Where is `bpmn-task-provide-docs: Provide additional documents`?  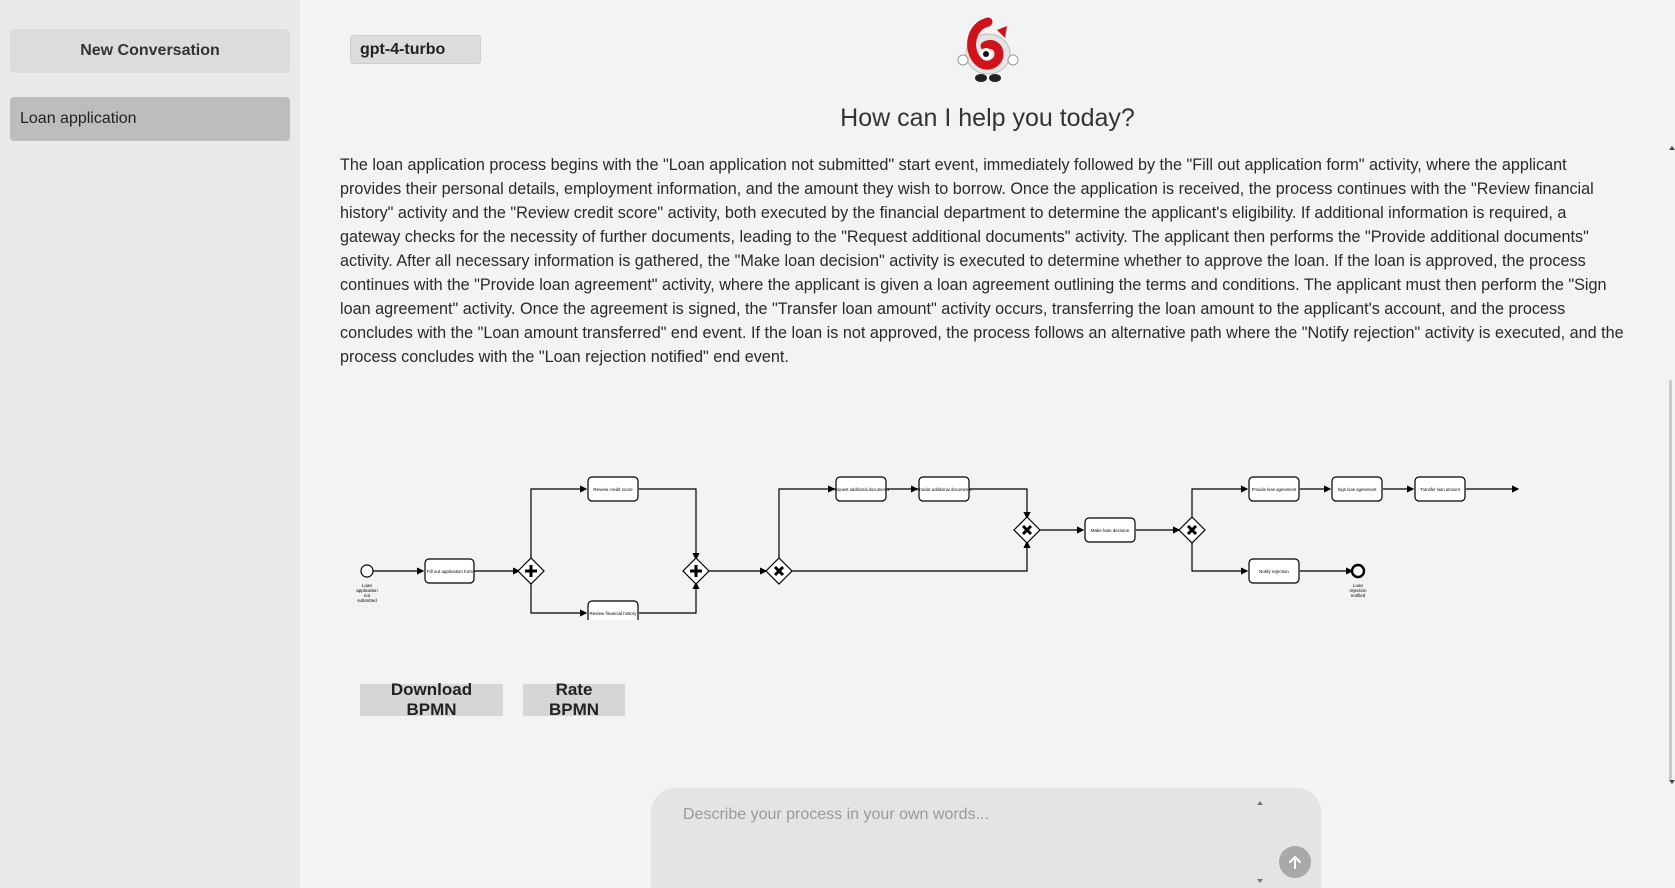 bpmn-task-provide-docs: Provide additional documents is located at coordinates (944, 489).